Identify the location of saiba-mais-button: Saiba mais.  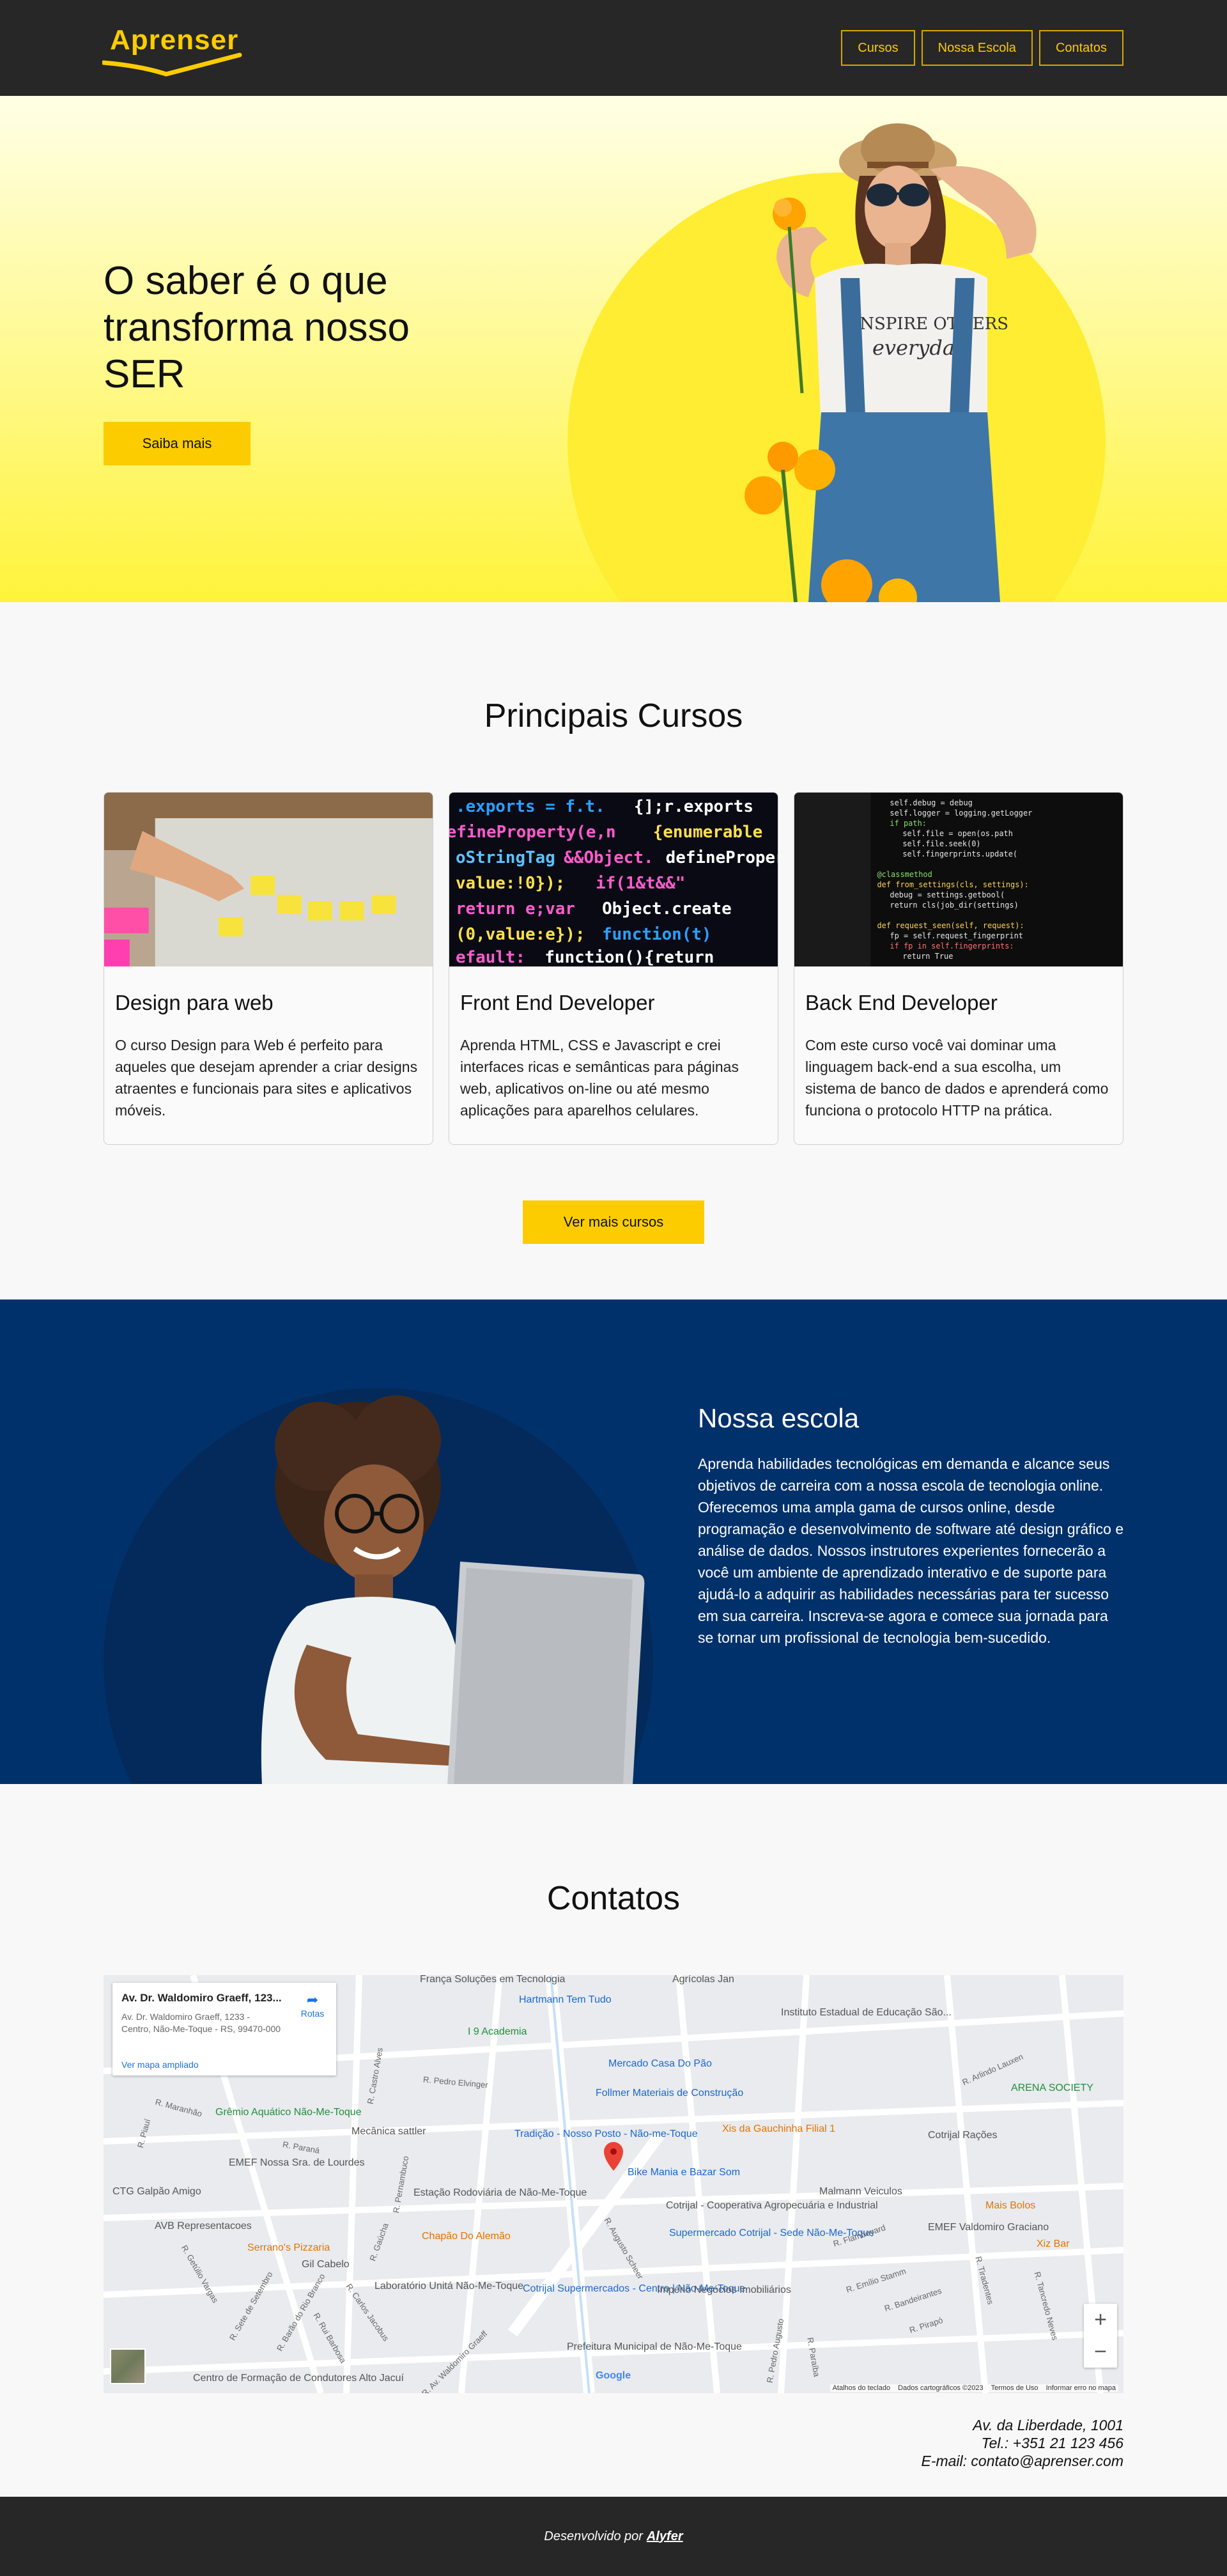
(177, 444).